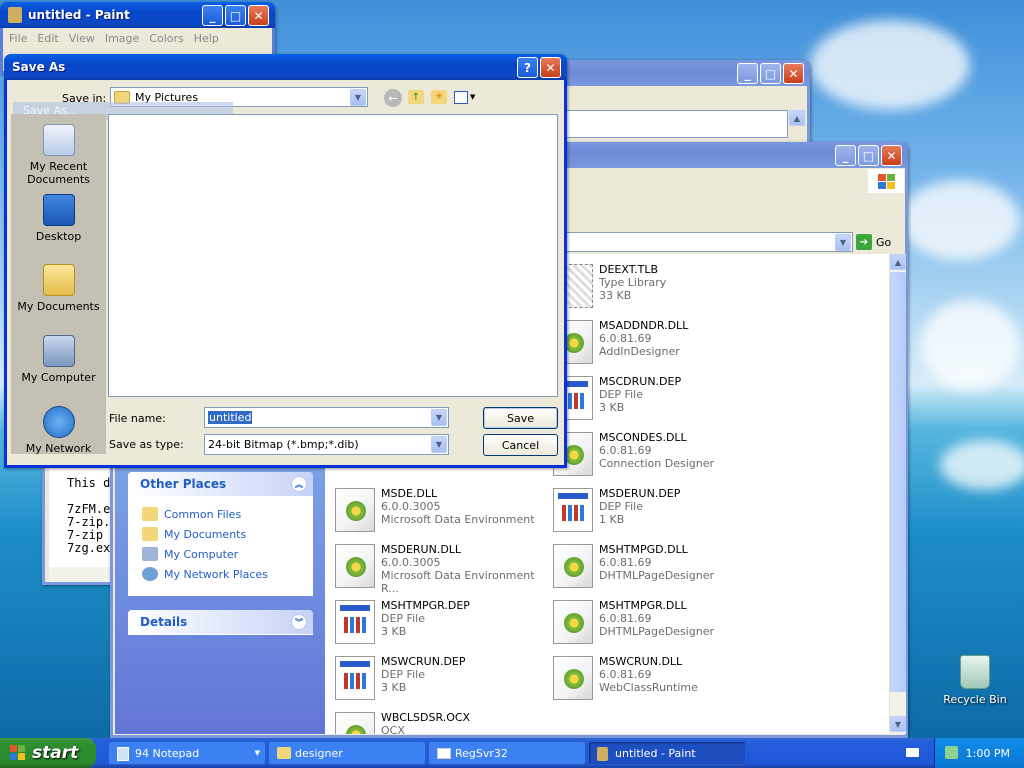 The image size is (1024, 768). Describe the element at coordinates (220, 554) in the screenshot. I see `place-link-my-computer: My Computer` at that location.